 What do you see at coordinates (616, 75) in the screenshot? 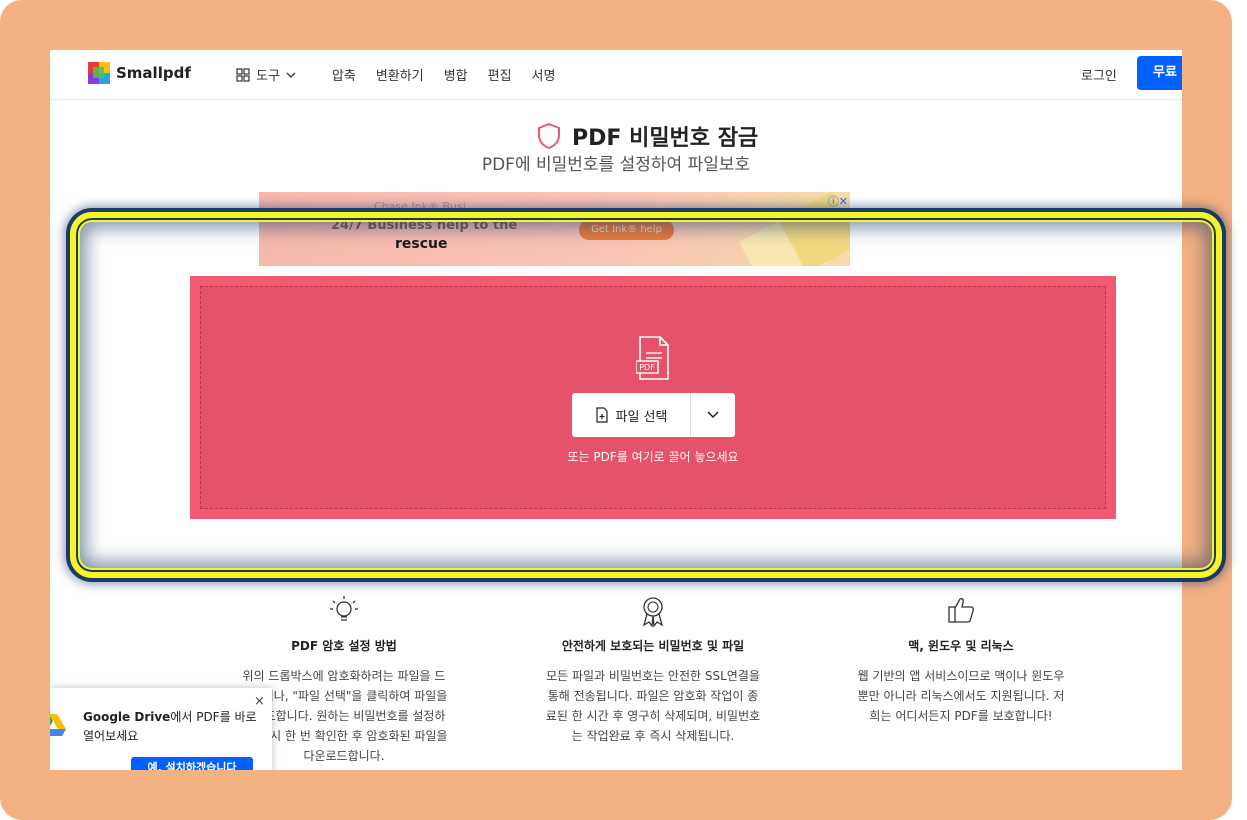
I see `site-header: Smallpdf 도구 압축 변환하기 병합 편집 서명 로그인 무료` at bounding box center [616, 75].